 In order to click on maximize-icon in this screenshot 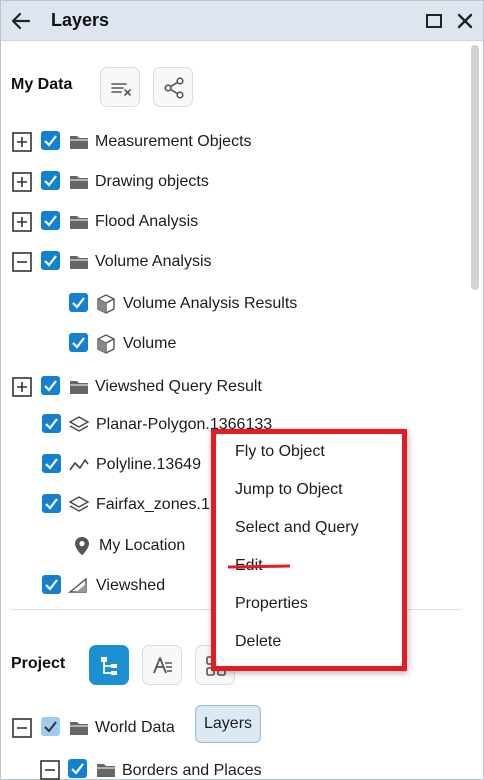, I will do `click(434, 21)`.